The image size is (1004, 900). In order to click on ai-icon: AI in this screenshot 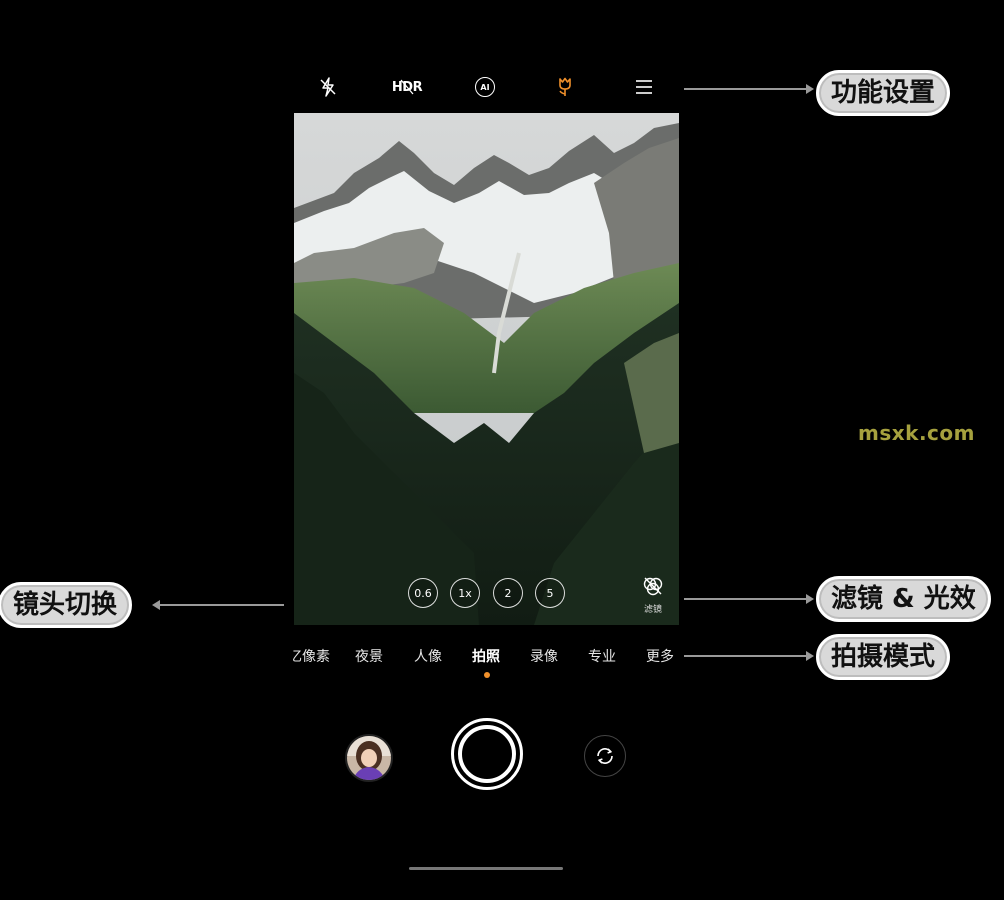, I will do `click(485, 87)`.